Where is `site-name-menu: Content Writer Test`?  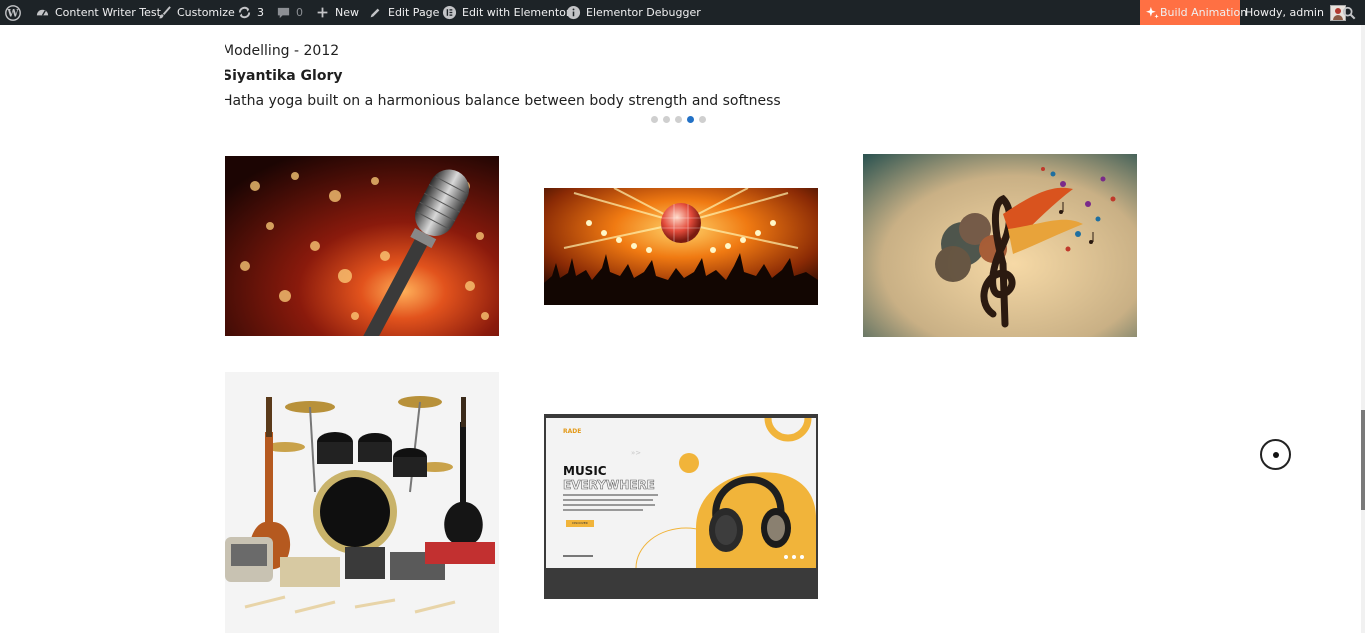 site-name-menu: Content Writer Test is located at coordinates (97, 12).